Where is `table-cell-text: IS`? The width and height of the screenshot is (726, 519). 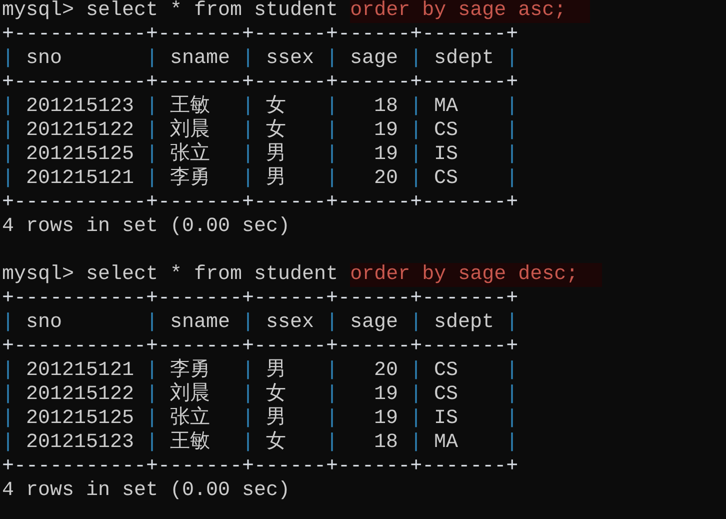 table-cell-text: IS is located at coordinates (446, 155).